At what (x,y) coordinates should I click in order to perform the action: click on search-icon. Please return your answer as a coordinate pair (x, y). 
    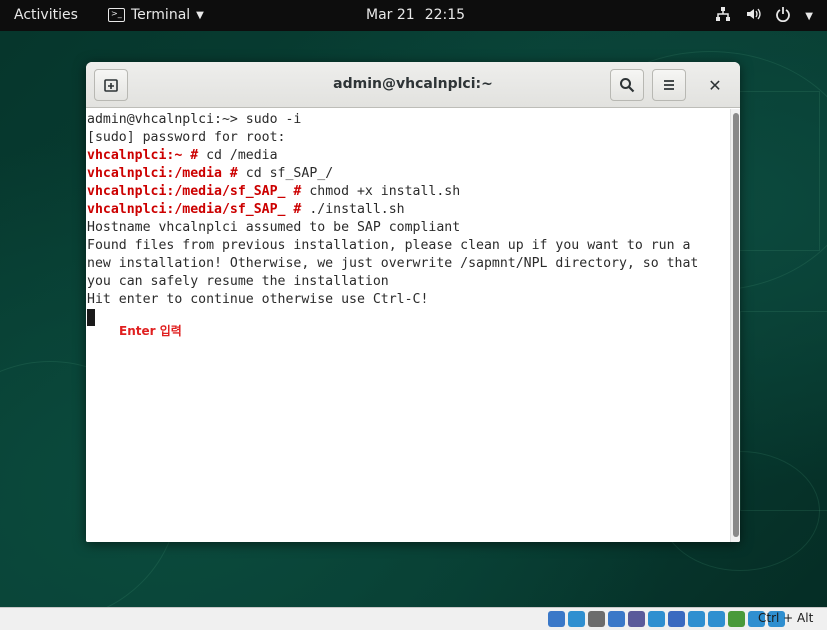
    Looking at the image, I should click on (627, 85).